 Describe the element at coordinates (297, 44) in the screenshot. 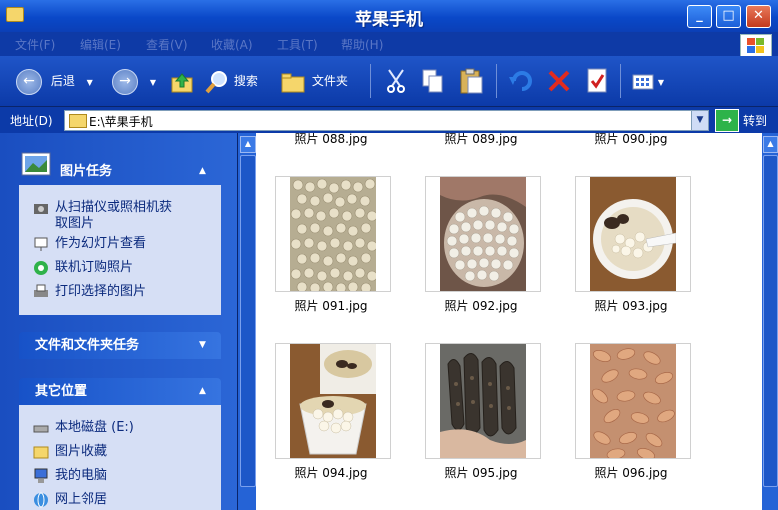

I see `menu-tools: 工具(T)` at that location.